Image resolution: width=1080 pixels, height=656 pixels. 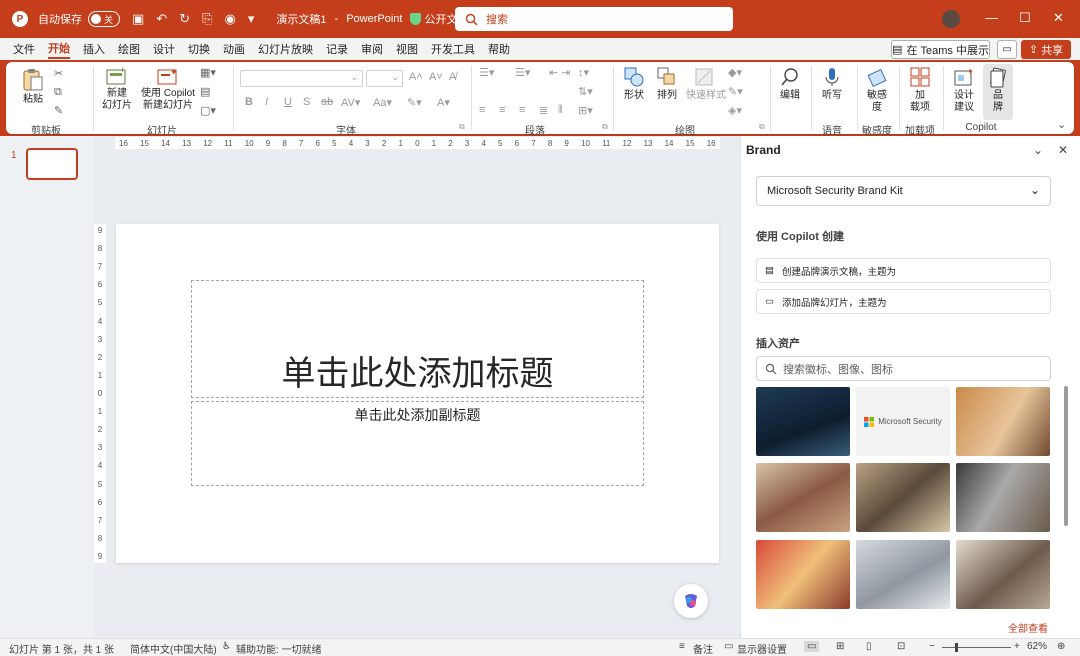 What do you see at coordinates (164, 49) in the screenshot?
I see `tab-4: 设计` at bounding box center [164, 49].